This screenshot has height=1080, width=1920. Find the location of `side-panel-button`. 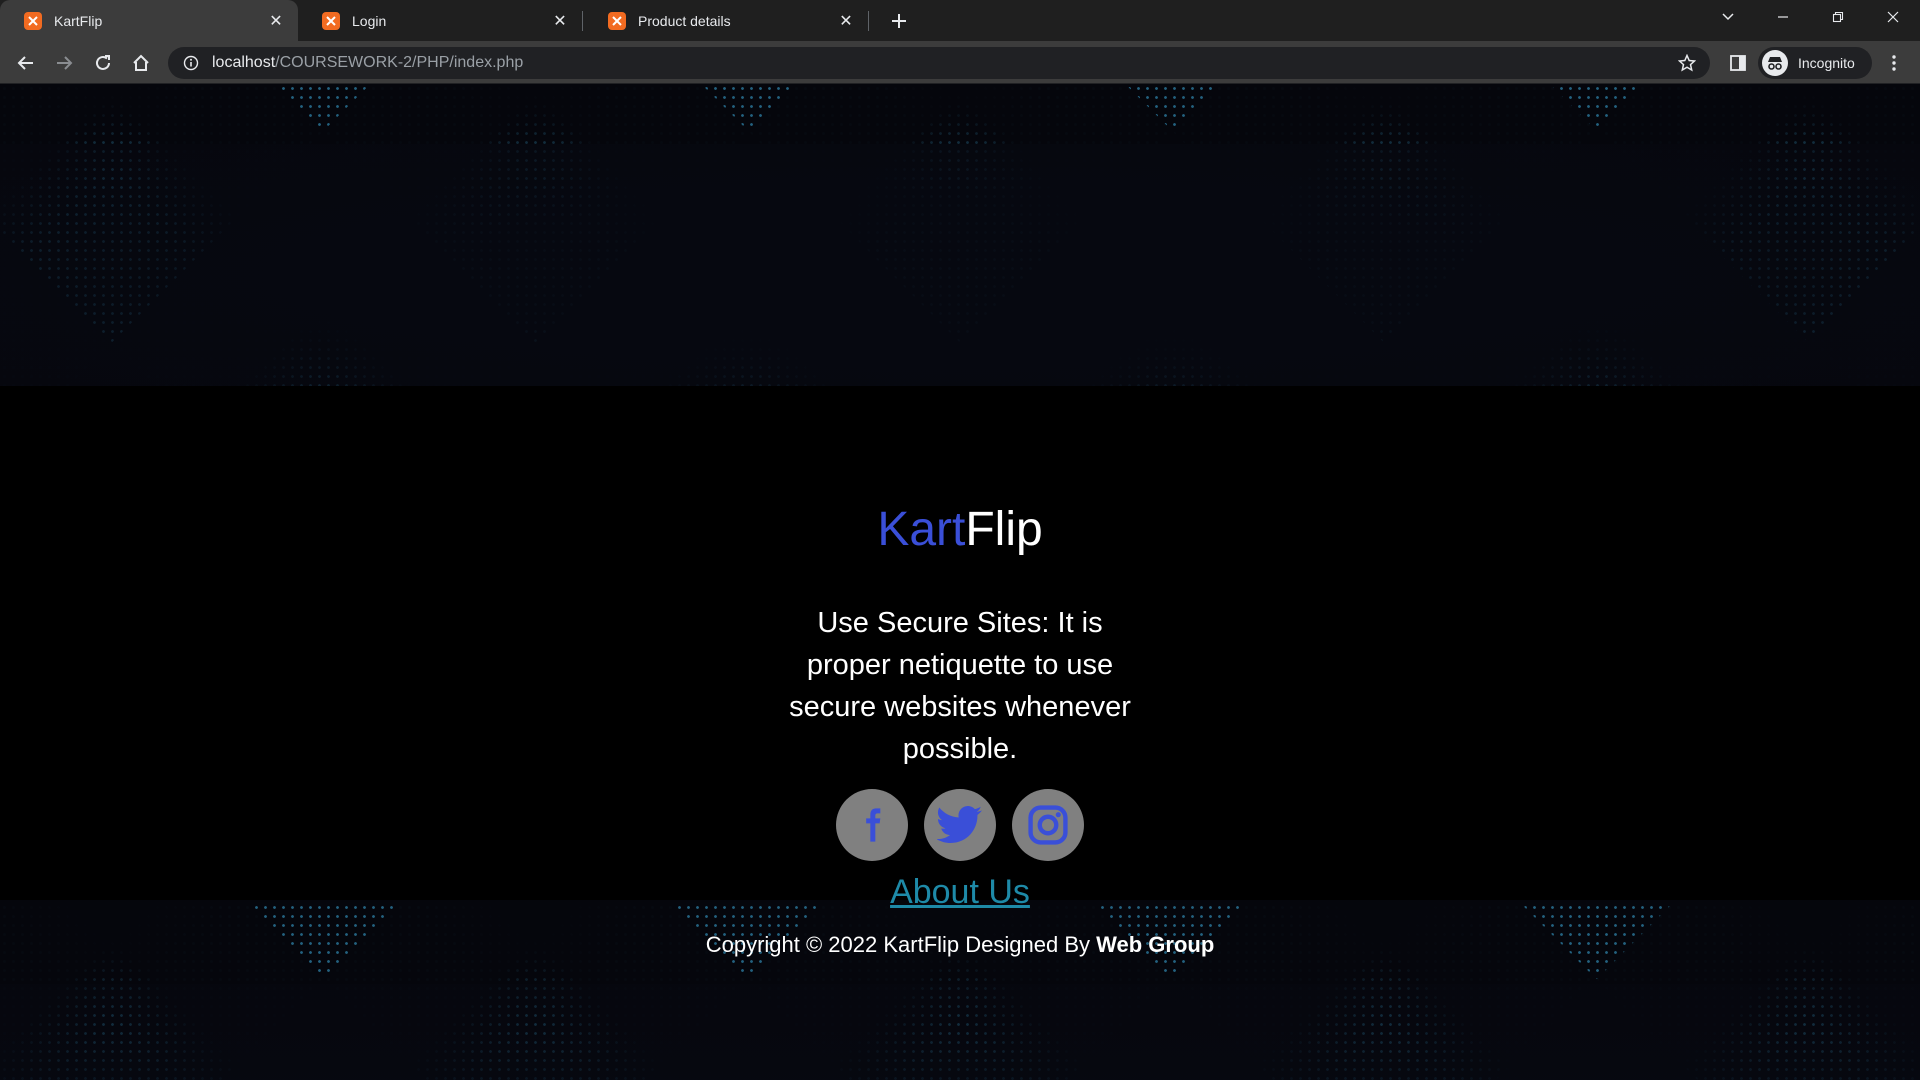

side-panel-button is located at coordinates (1738, 63).